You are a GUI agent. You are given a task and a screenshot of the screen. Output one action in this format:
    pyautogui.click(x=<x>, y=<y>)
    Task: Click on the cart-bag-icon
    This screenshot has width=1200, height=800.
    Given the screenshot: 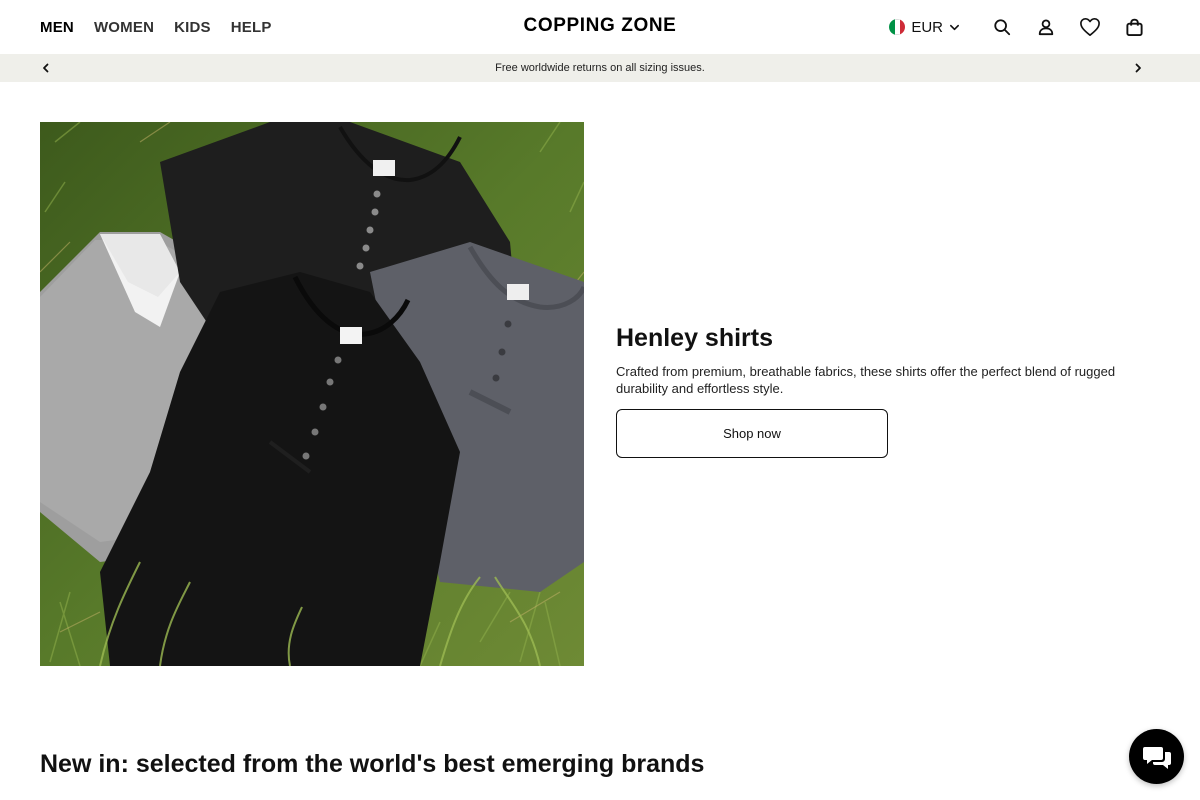 What is the action you would take?
    pyautogui.click(x=1134, y=27)
    